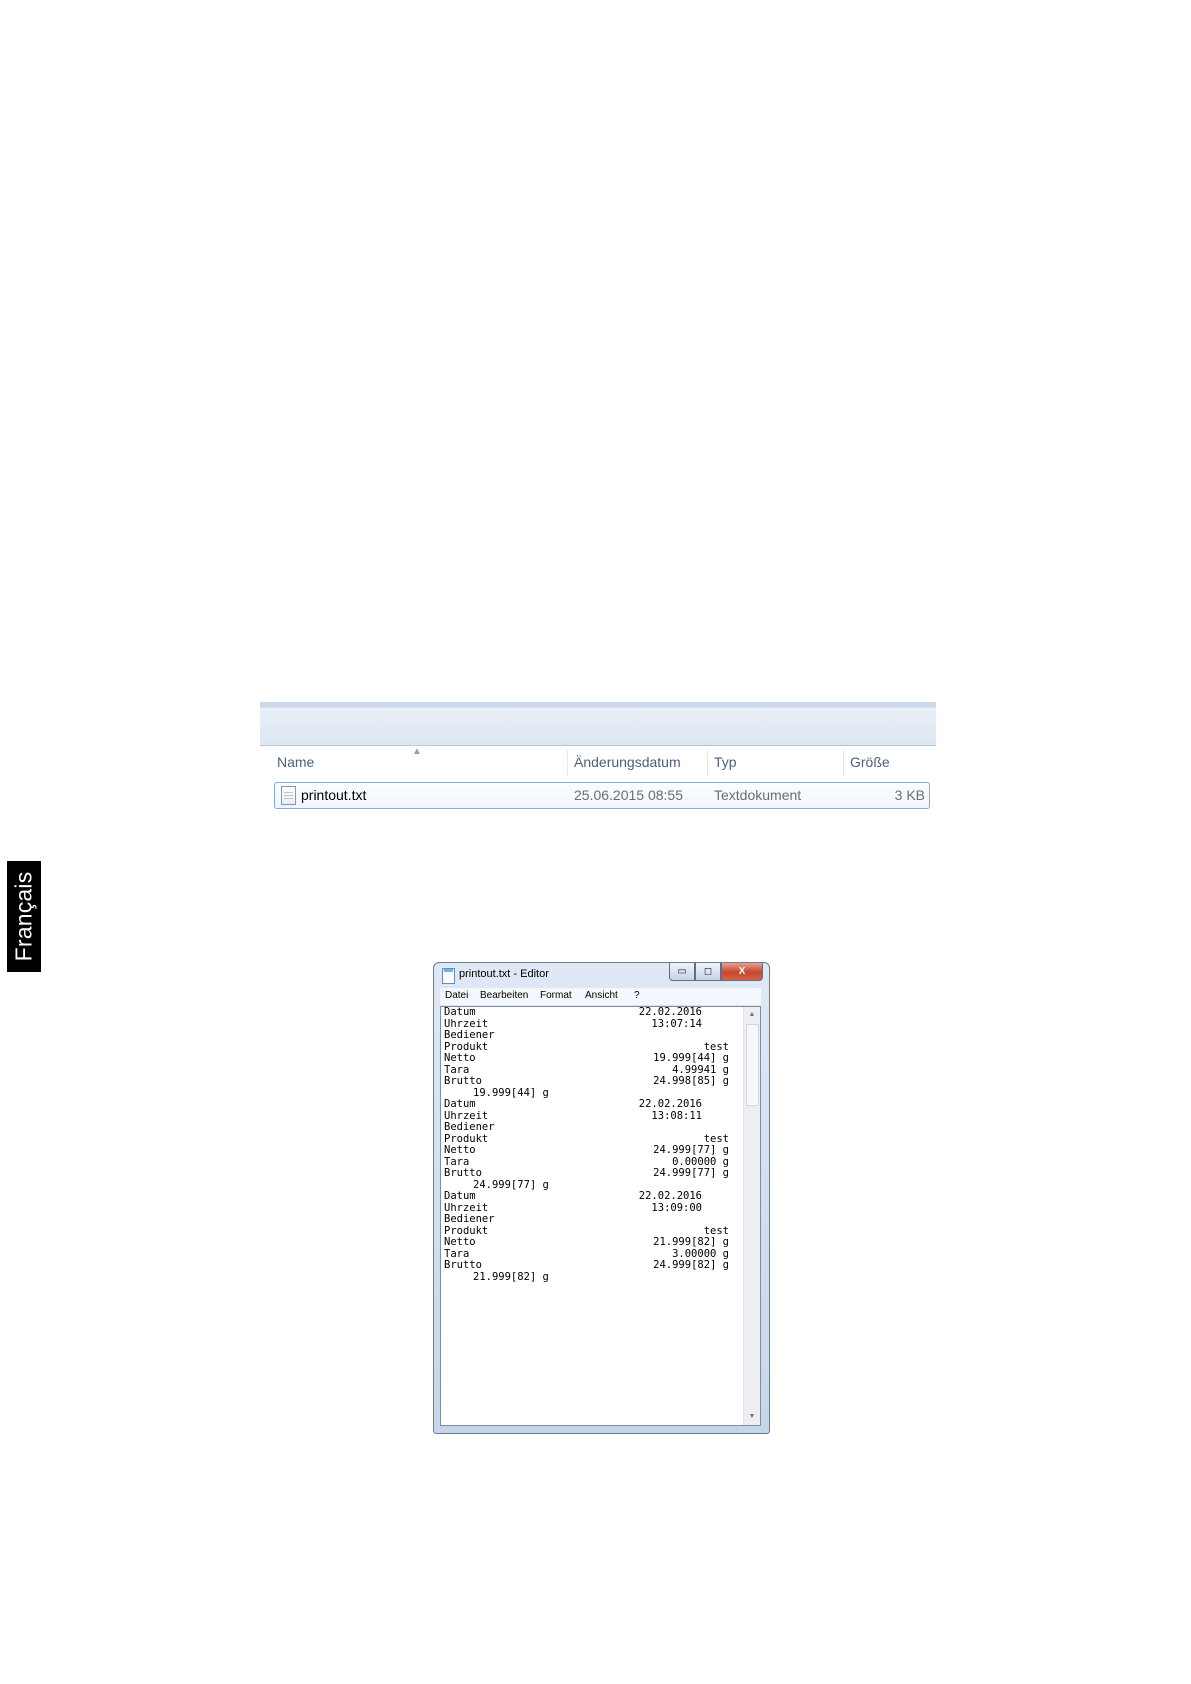  Describe the element at coordinates (628, 795) in the screenshot. I see `file-modified-date: 25.06.2015 08:55` at that location.